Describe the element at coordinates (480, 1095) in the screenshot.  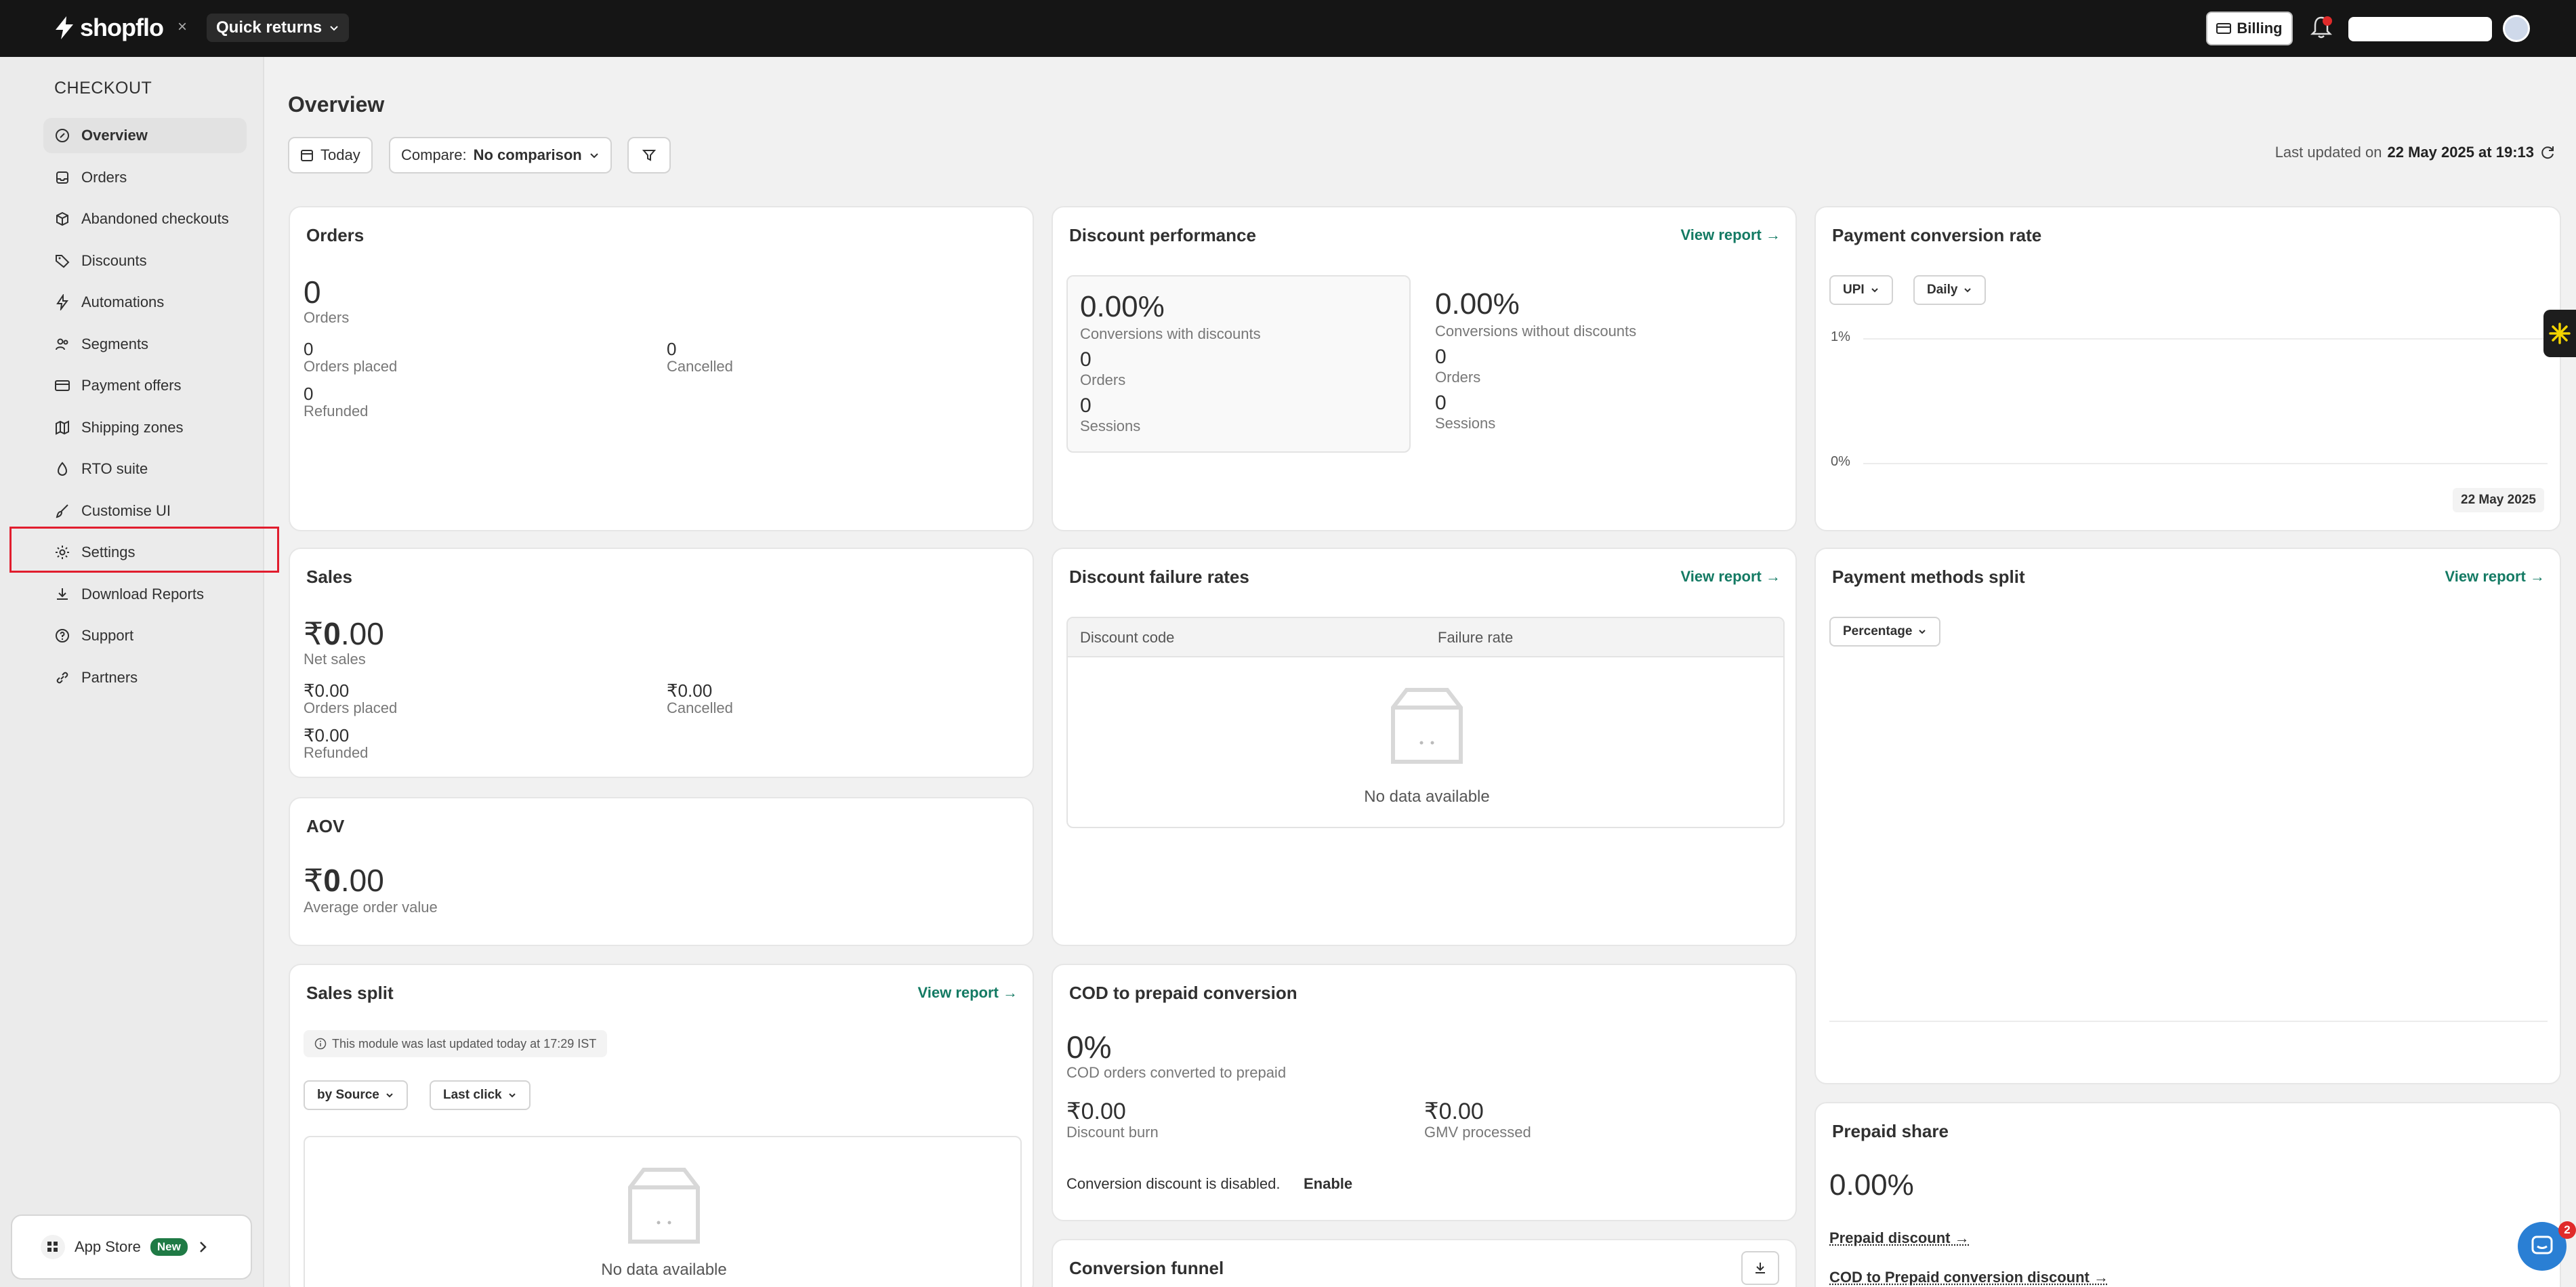
I see `attribution-filter-dropdown: Last click` at that location.